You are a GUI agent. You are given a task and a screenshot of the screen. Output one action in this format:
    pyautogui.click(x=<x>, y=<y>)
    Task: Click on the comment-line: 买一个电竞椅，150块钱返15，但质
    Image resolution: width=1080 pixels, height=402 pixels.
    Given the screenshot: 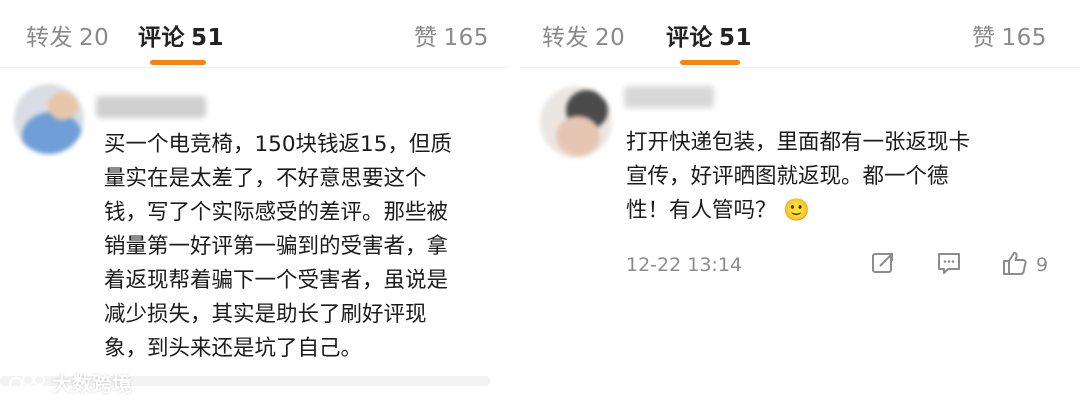 What is the action you would take?
    pyautogui.click(x=278, y=144)
    